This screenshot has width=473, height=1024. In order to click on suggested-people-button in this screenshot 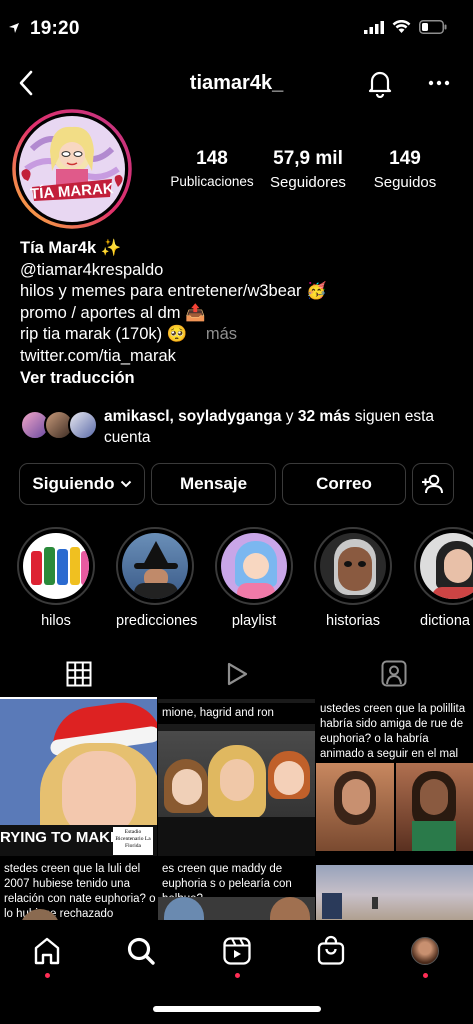, I will do `click(433, 484)`.